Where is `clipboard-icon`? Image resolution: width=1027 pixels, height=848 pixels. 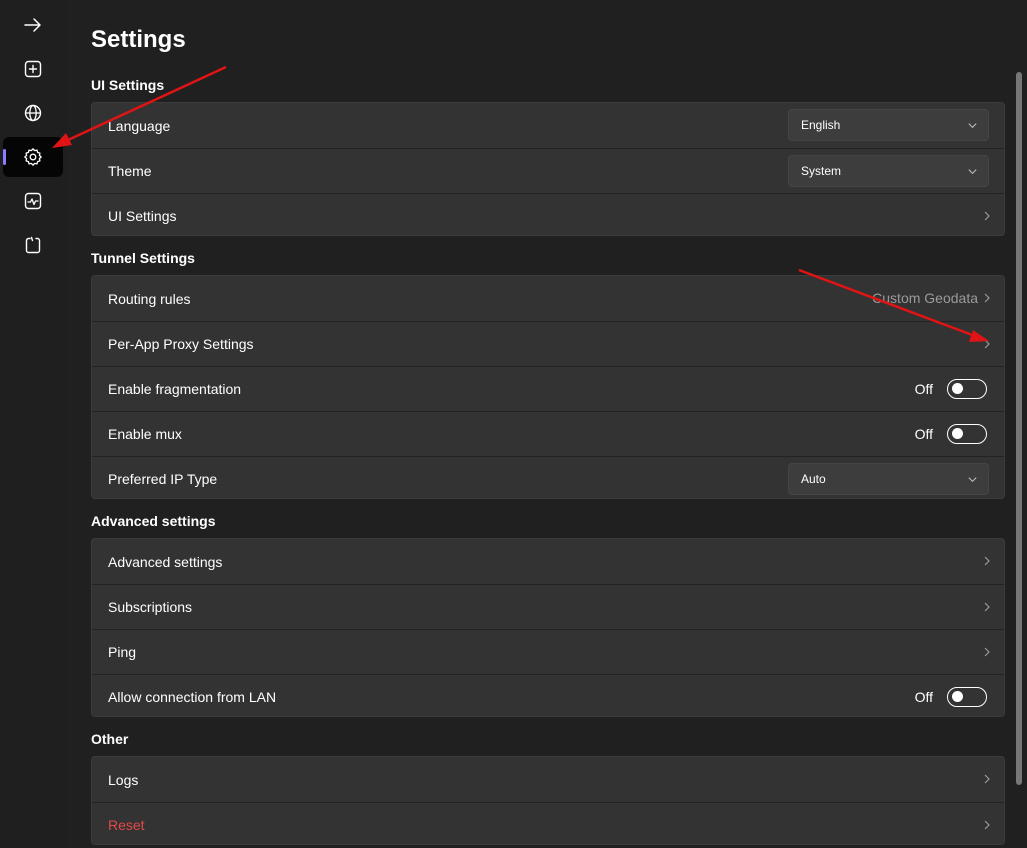 clipboard-icon is located at coordinates (33, 245).